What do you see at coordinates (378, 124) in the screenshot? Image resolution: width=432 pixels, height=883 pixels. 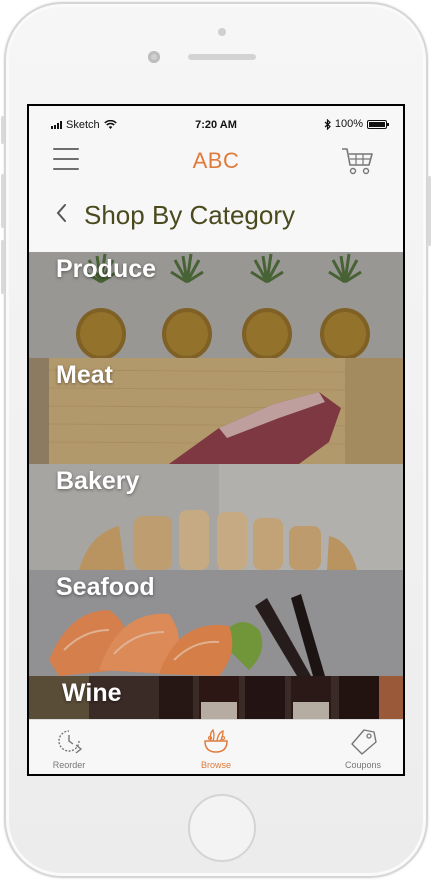 I see `battery-icon` at bounding box center [378, 124].